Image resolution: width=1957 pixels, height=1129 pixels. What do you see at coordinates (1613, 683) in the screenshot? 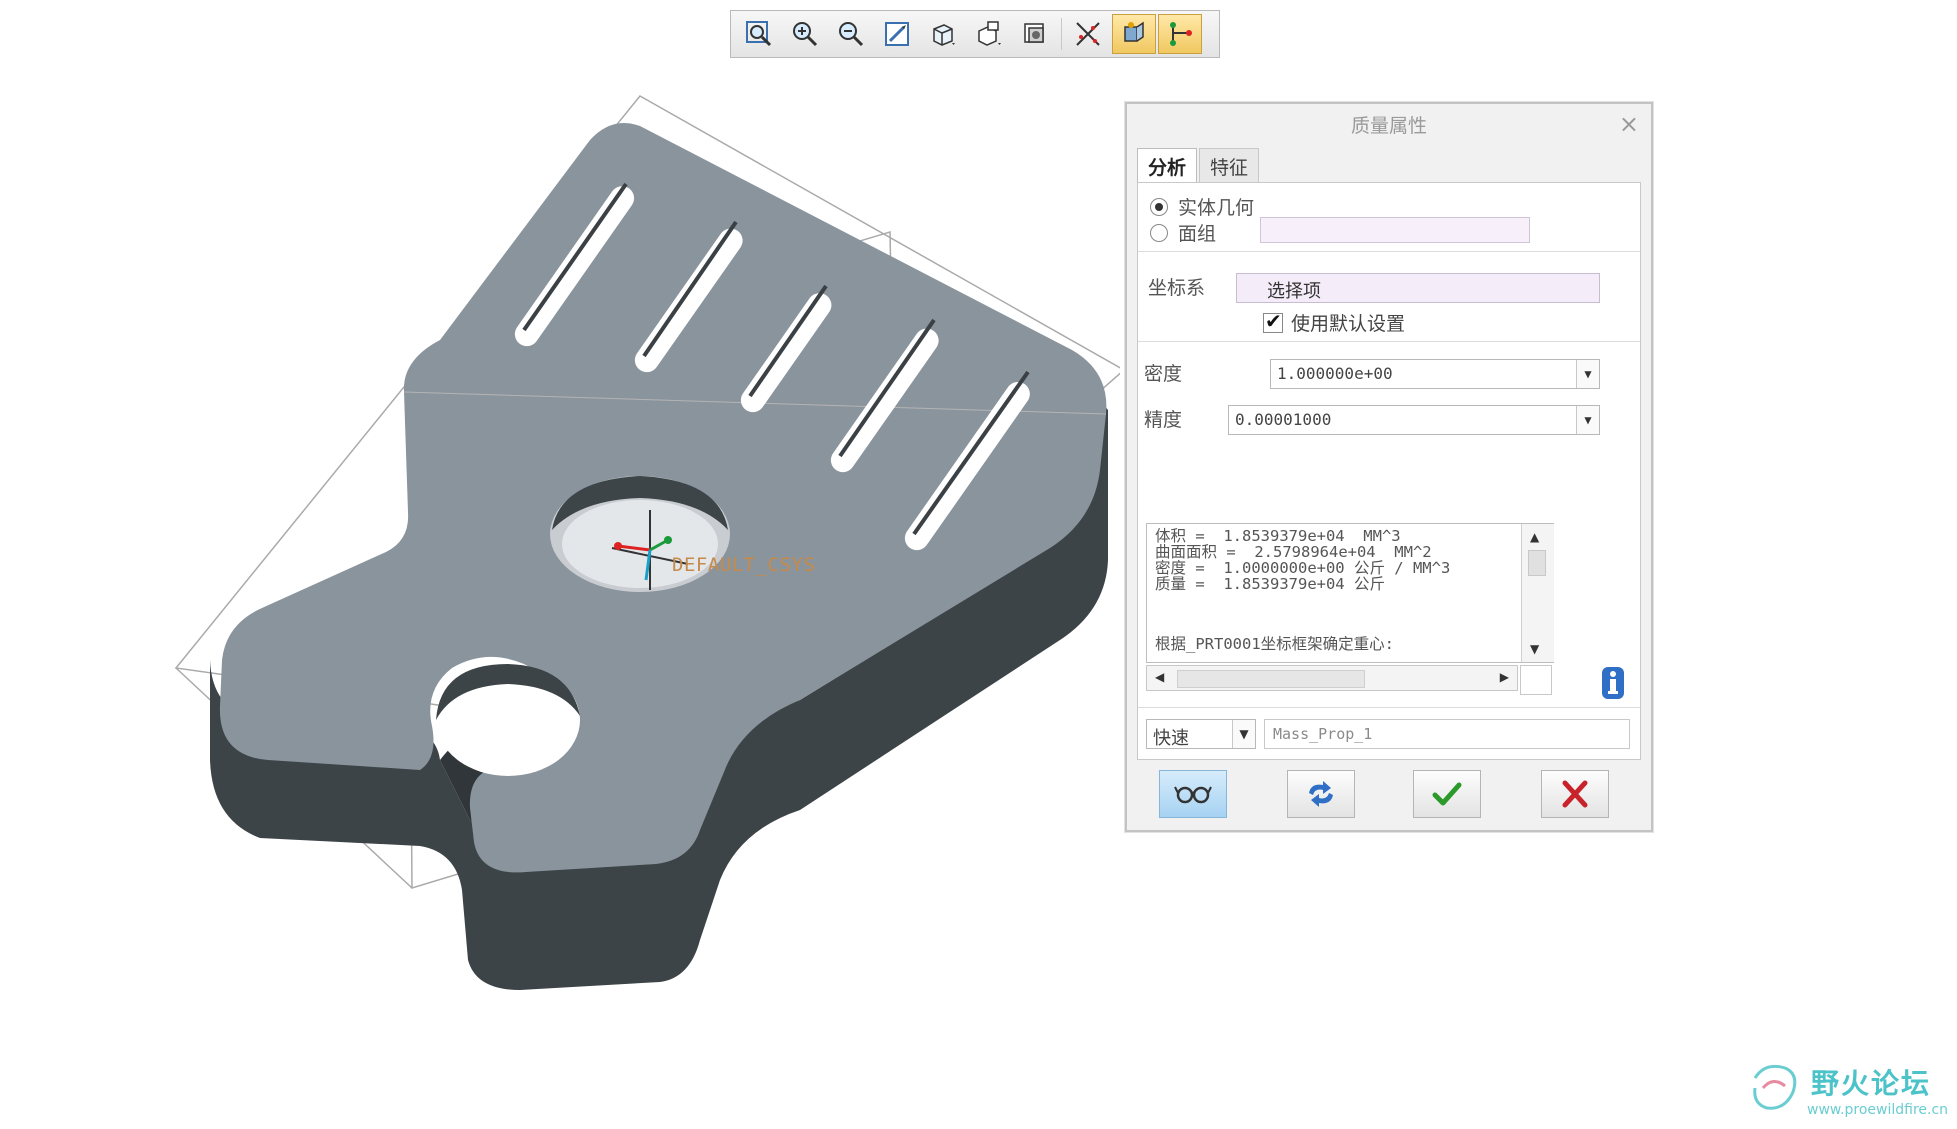
I see `info-icon` at bounding box center [1613, 683].